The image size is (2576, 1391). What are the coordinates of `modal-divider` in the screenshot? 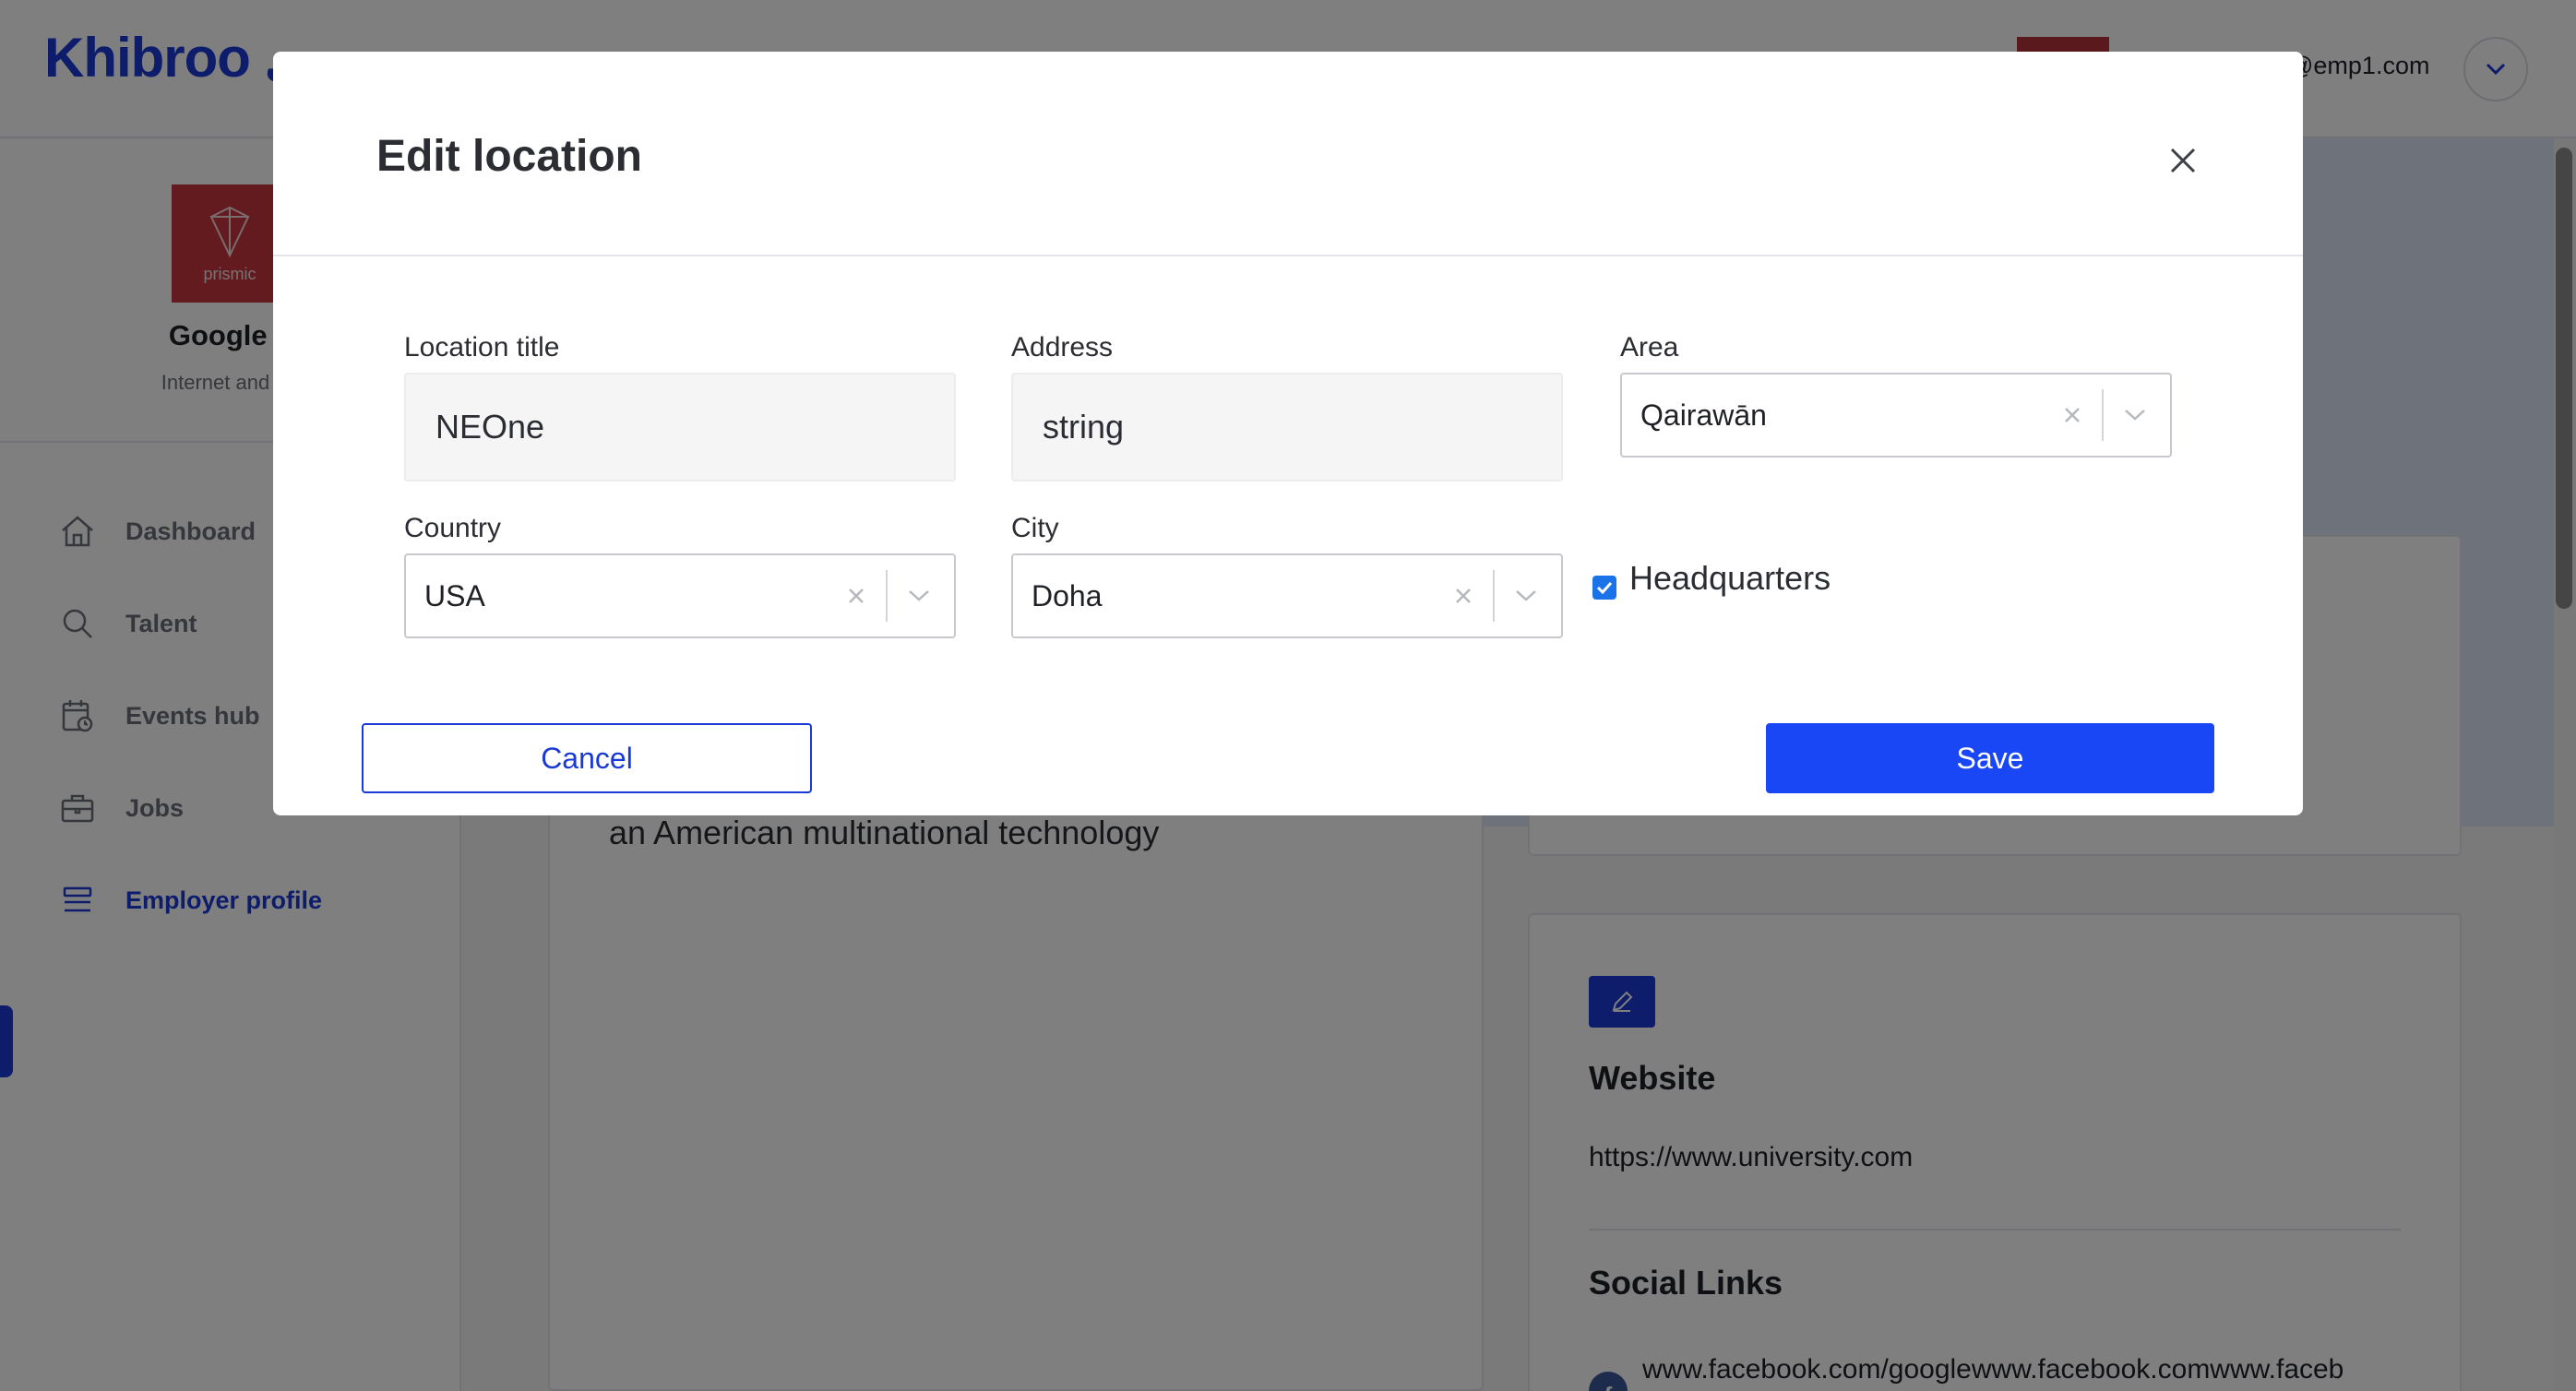 It's located at (1288, 255).